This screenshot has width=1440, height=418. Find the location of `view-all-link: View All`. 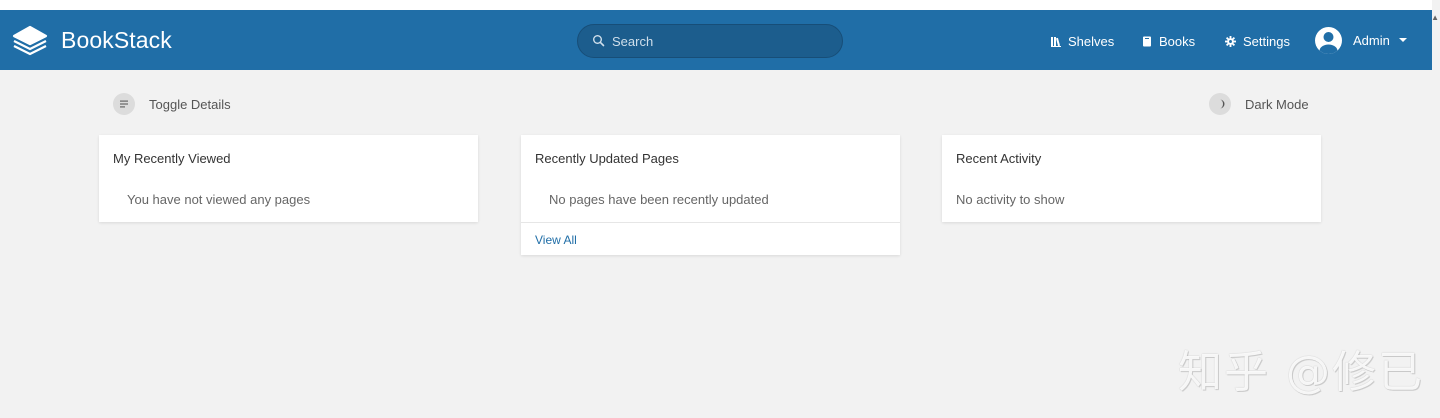

view-all-link: View All is located at coordinates (556, 240).